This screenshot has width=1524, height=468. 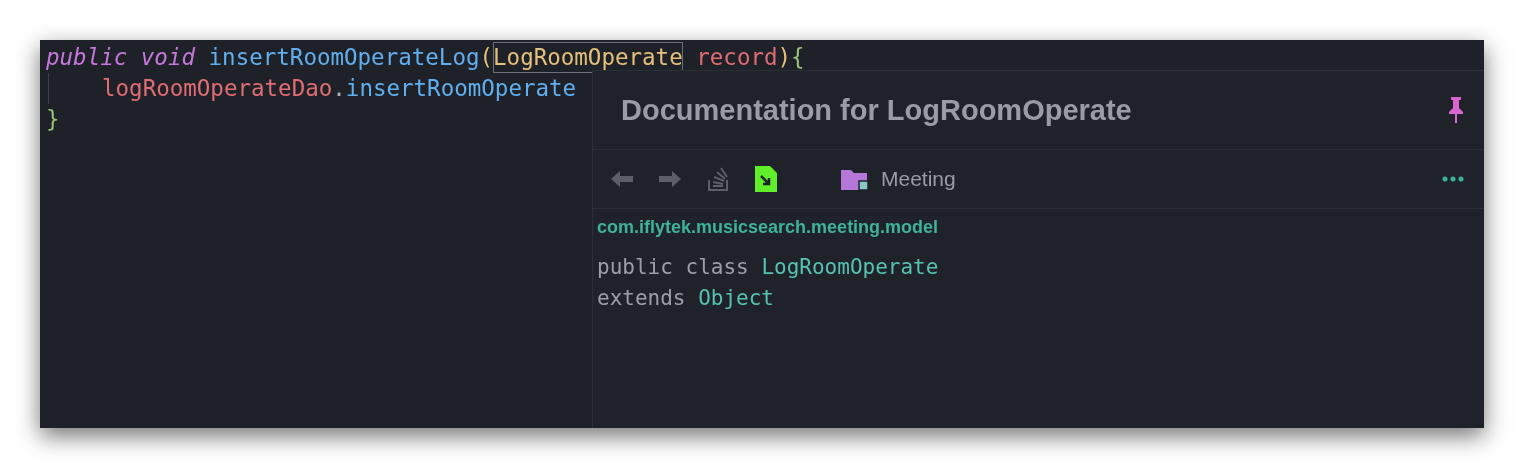 I want to click on code-token: record, so click(x=736, y=57).